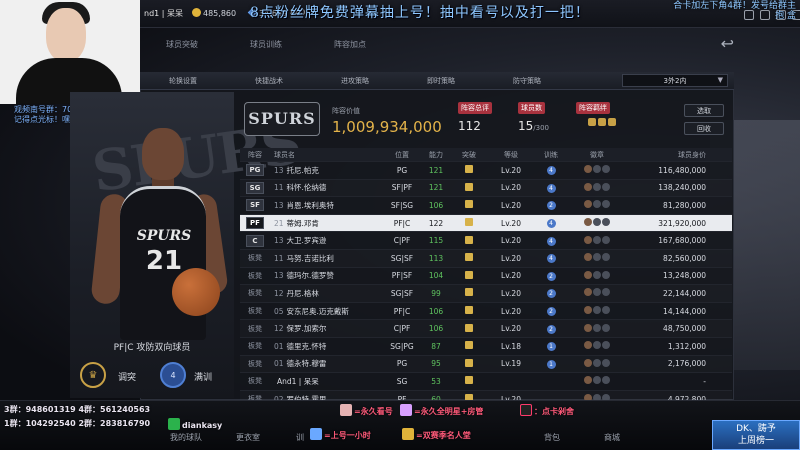 Image resolution: width=800 pixels, height=450 pixels. What do you see at coordinates (486, 382) in the screenshot?
I see `table-row: 板凳 And1 | 呆呆 SG 53 -` at bounding box center [486, 382].